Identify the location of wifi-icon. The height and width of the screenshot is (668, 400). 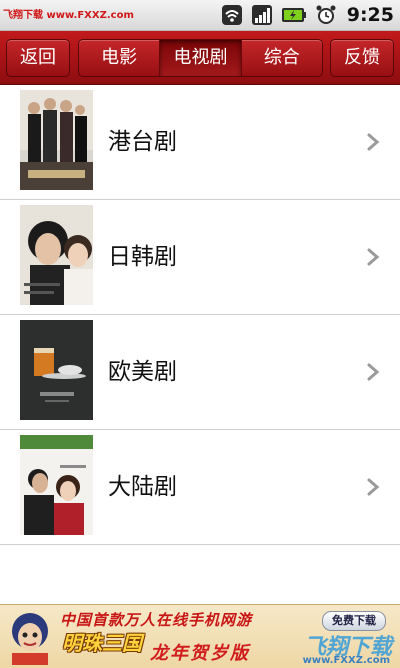
(232, 15).